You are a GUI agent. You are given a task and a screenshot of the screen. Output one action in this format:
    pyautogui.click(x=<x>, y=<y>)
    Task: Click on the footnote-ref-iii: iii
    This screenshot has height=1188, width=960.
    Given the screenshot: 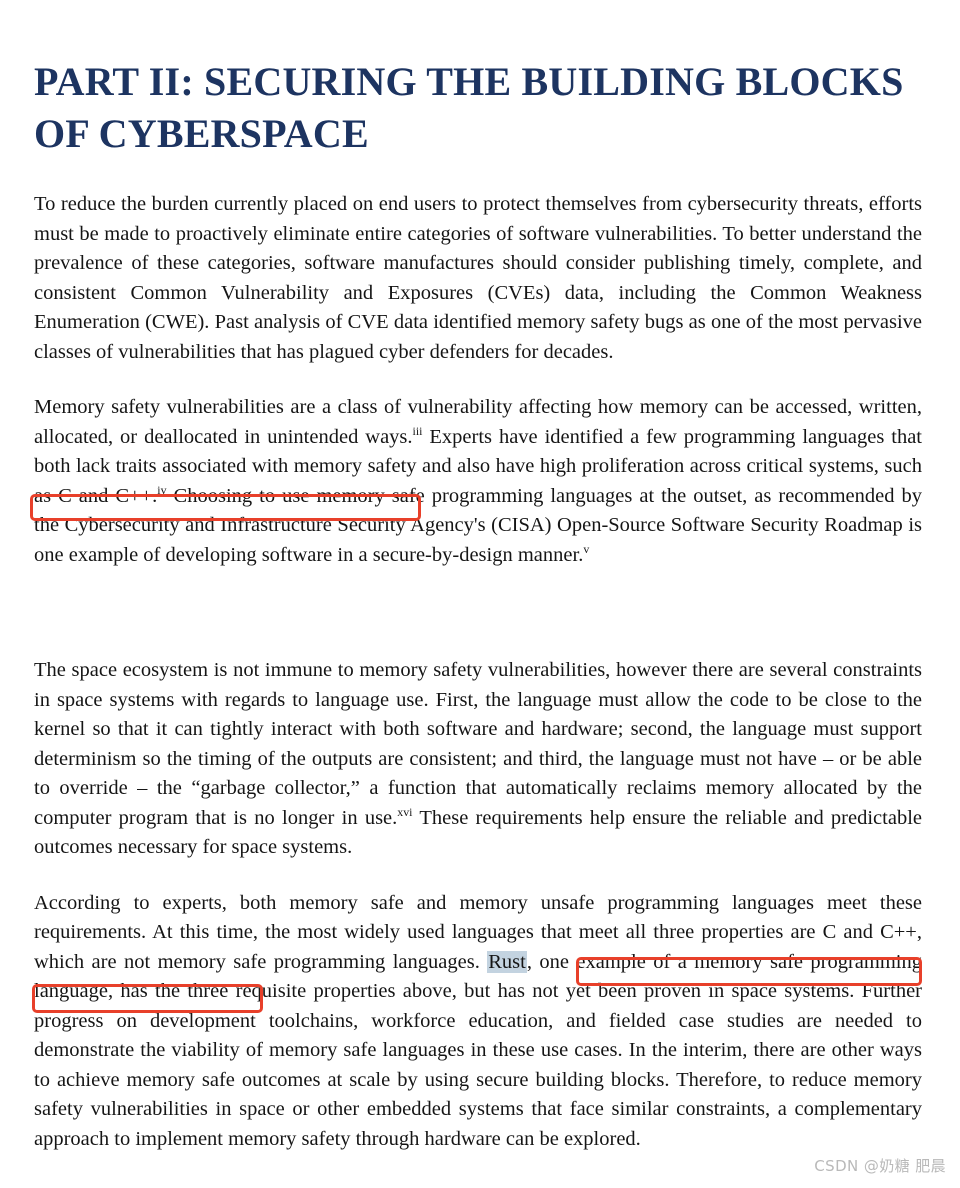 What is the action you would take?
    pyautogui.click(x=417, y=430)
    